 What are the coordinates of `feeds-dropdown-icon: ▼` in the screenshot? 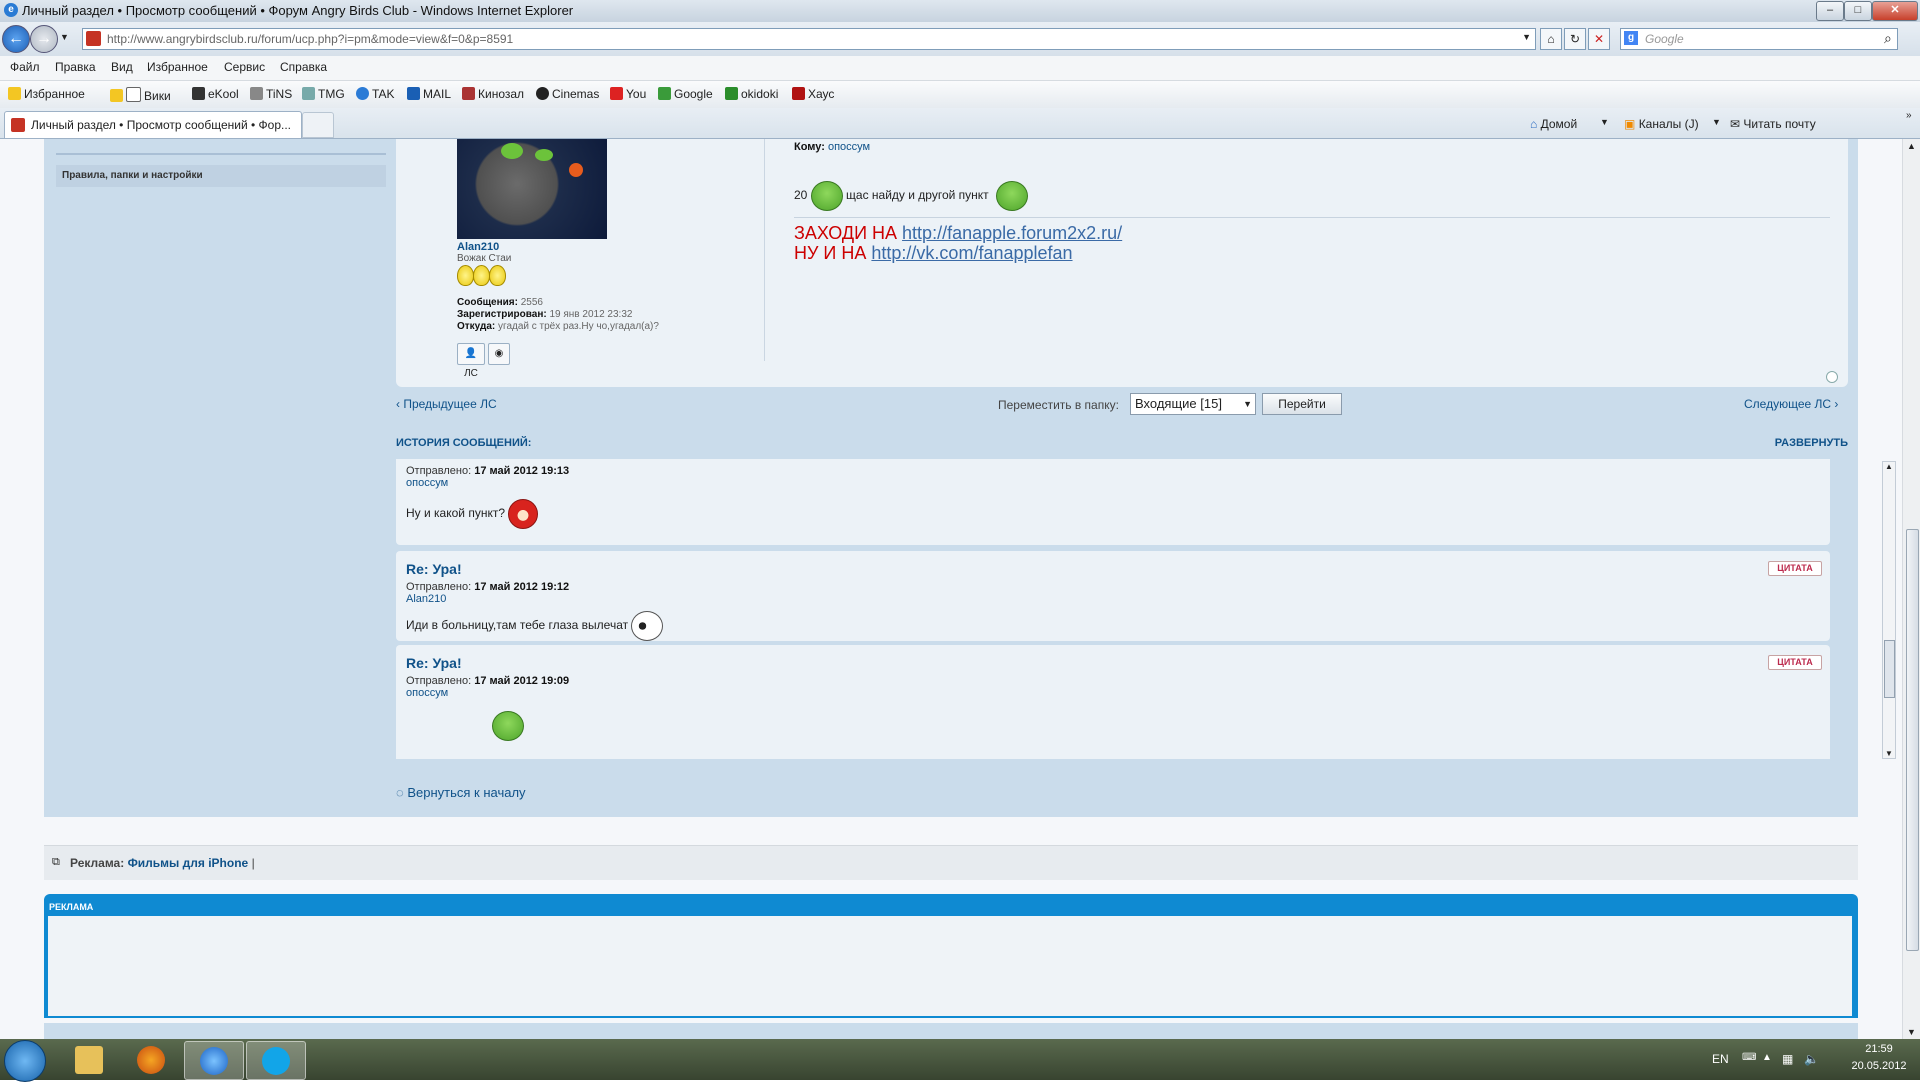 It's located at (1716, 122).